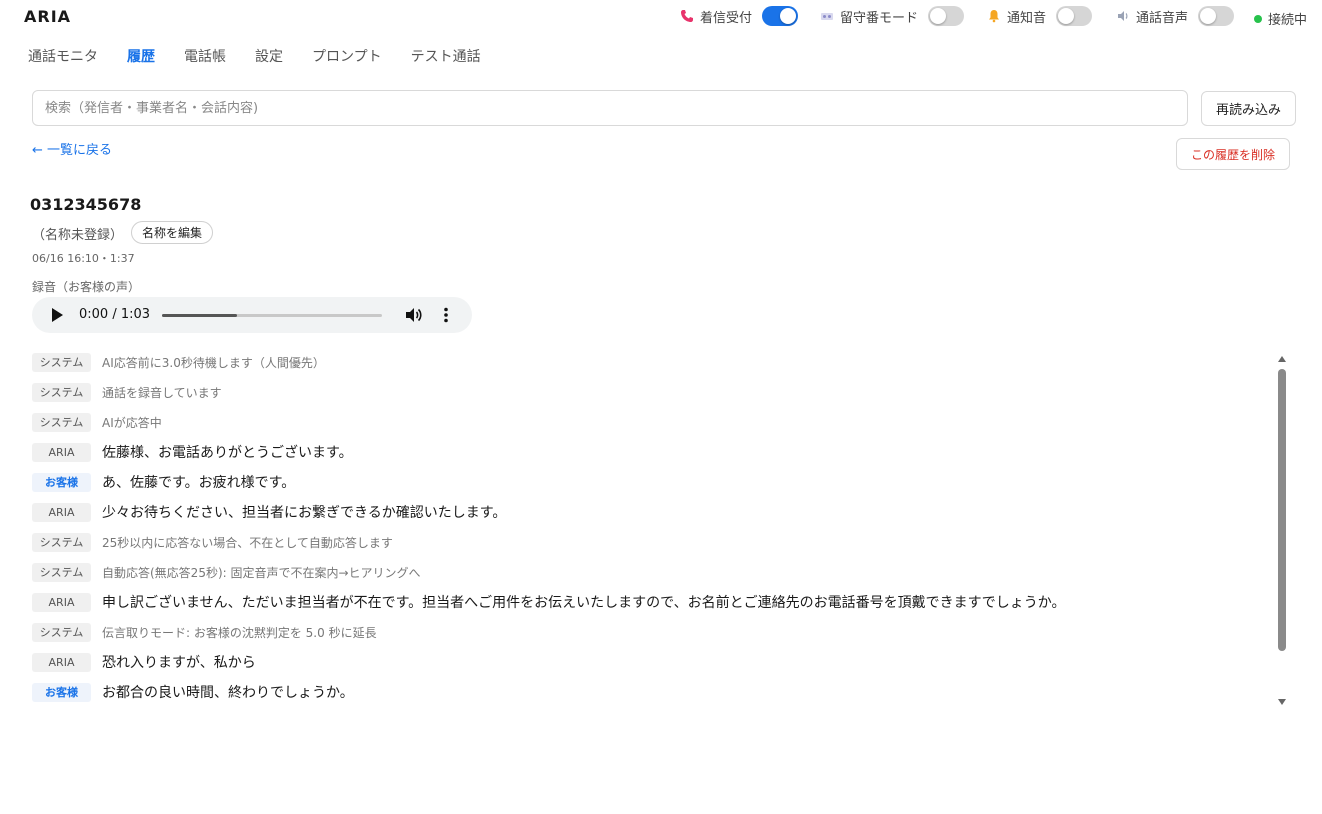 This screenshot has width=1322, height=814. I want to click on app-title: ARIA, so click(48, 16).